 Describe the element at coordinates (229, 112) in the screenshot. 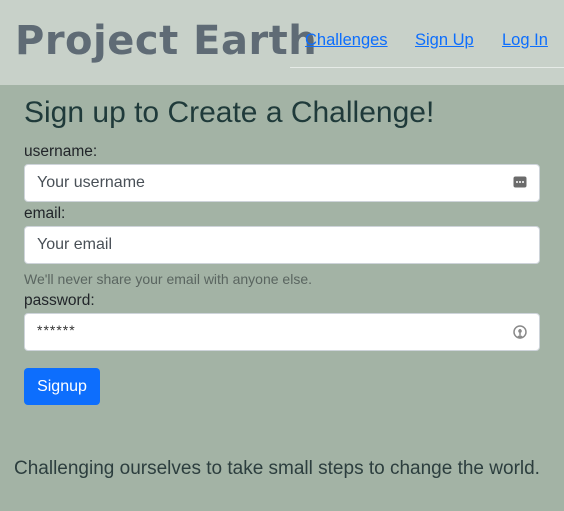

I see `page-title: Sign up to Create a Challenge!` at that location.